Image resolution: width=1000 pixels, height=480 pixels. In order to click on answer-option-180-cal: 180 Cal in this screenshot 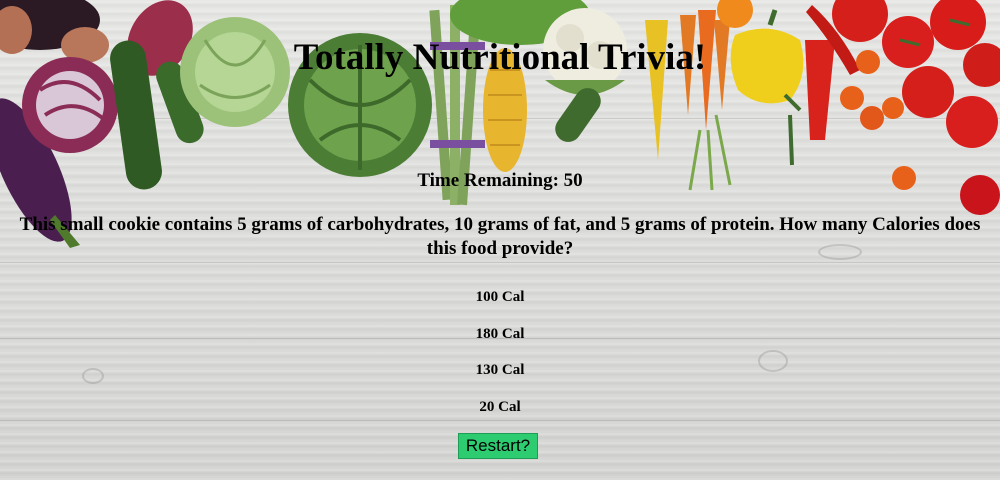, I will do `click(500, 334)`.